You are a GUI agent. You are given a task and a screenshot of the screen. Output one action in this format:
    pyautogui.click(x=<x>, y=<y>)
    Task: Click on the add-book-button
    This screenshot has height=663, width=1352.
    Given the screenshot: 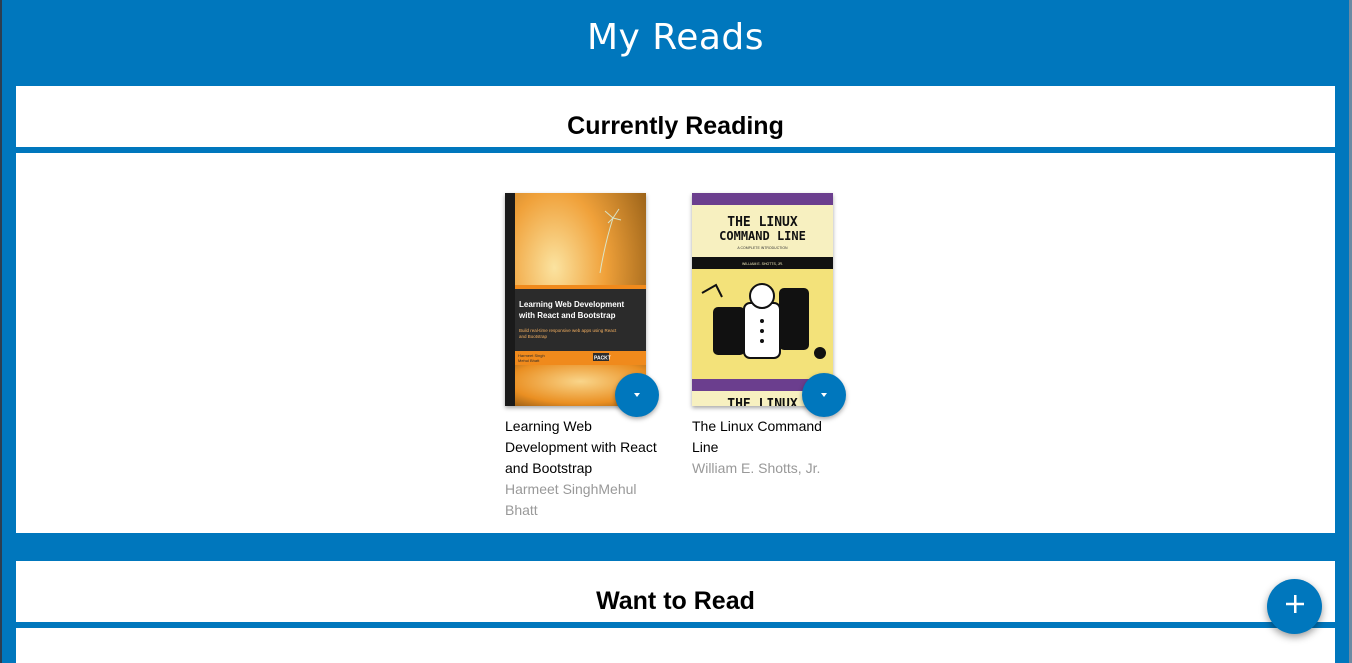 What is the action you would take?
    pyautogui.click(x=1294, y=606)
    